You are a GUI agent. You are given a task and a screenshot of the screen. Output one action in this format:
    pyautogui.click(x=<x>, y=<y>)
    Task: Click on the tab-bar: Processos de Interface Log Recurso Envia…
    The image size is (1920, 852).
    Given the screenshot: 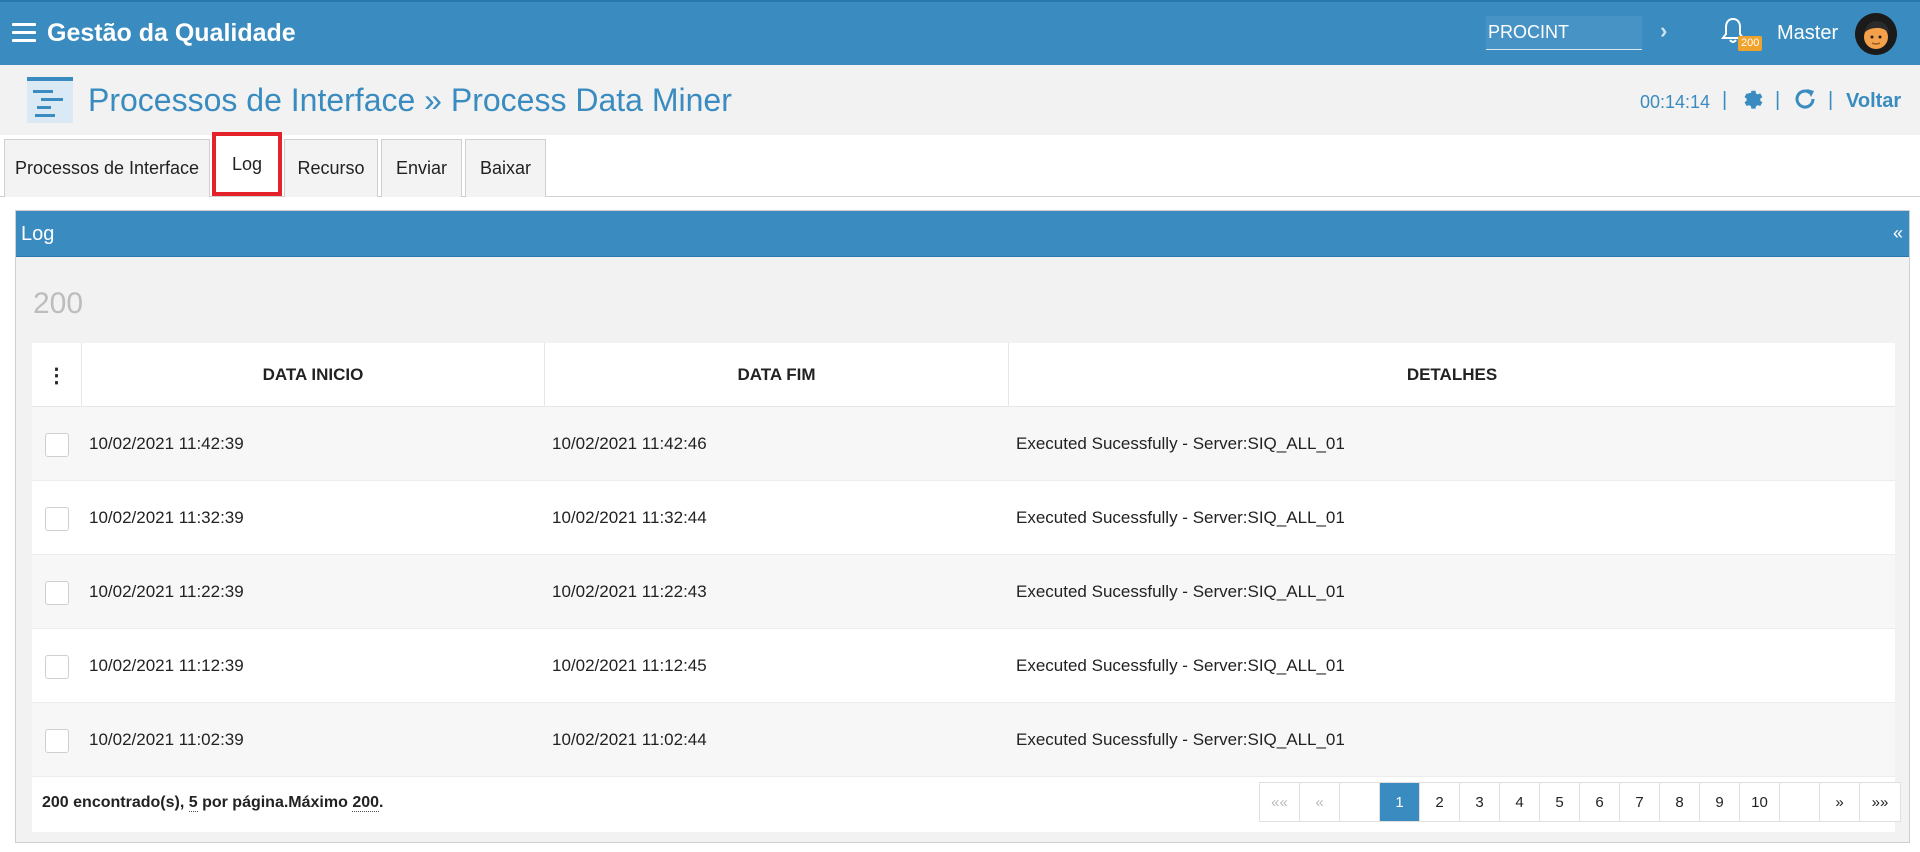 What is the action you would take?
    pyautogui.click(x=960, y=164)
    